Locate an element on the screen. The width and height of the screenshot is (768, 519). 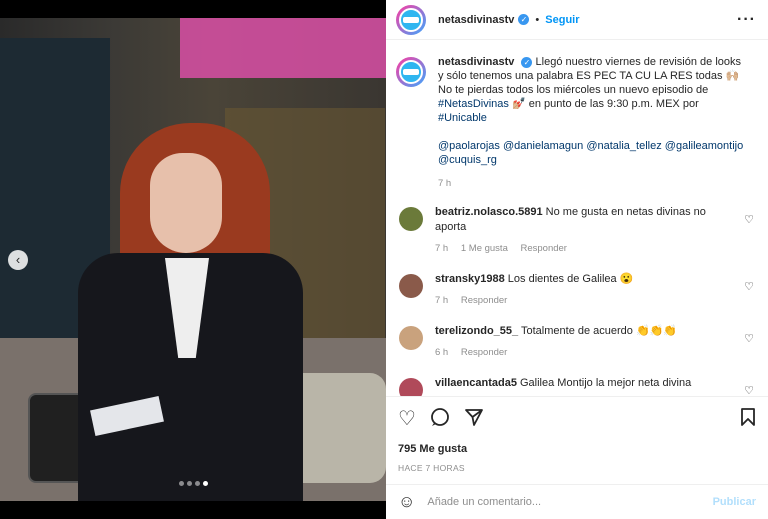
caption-meta: 7 h is located at coordinates (591, 184).